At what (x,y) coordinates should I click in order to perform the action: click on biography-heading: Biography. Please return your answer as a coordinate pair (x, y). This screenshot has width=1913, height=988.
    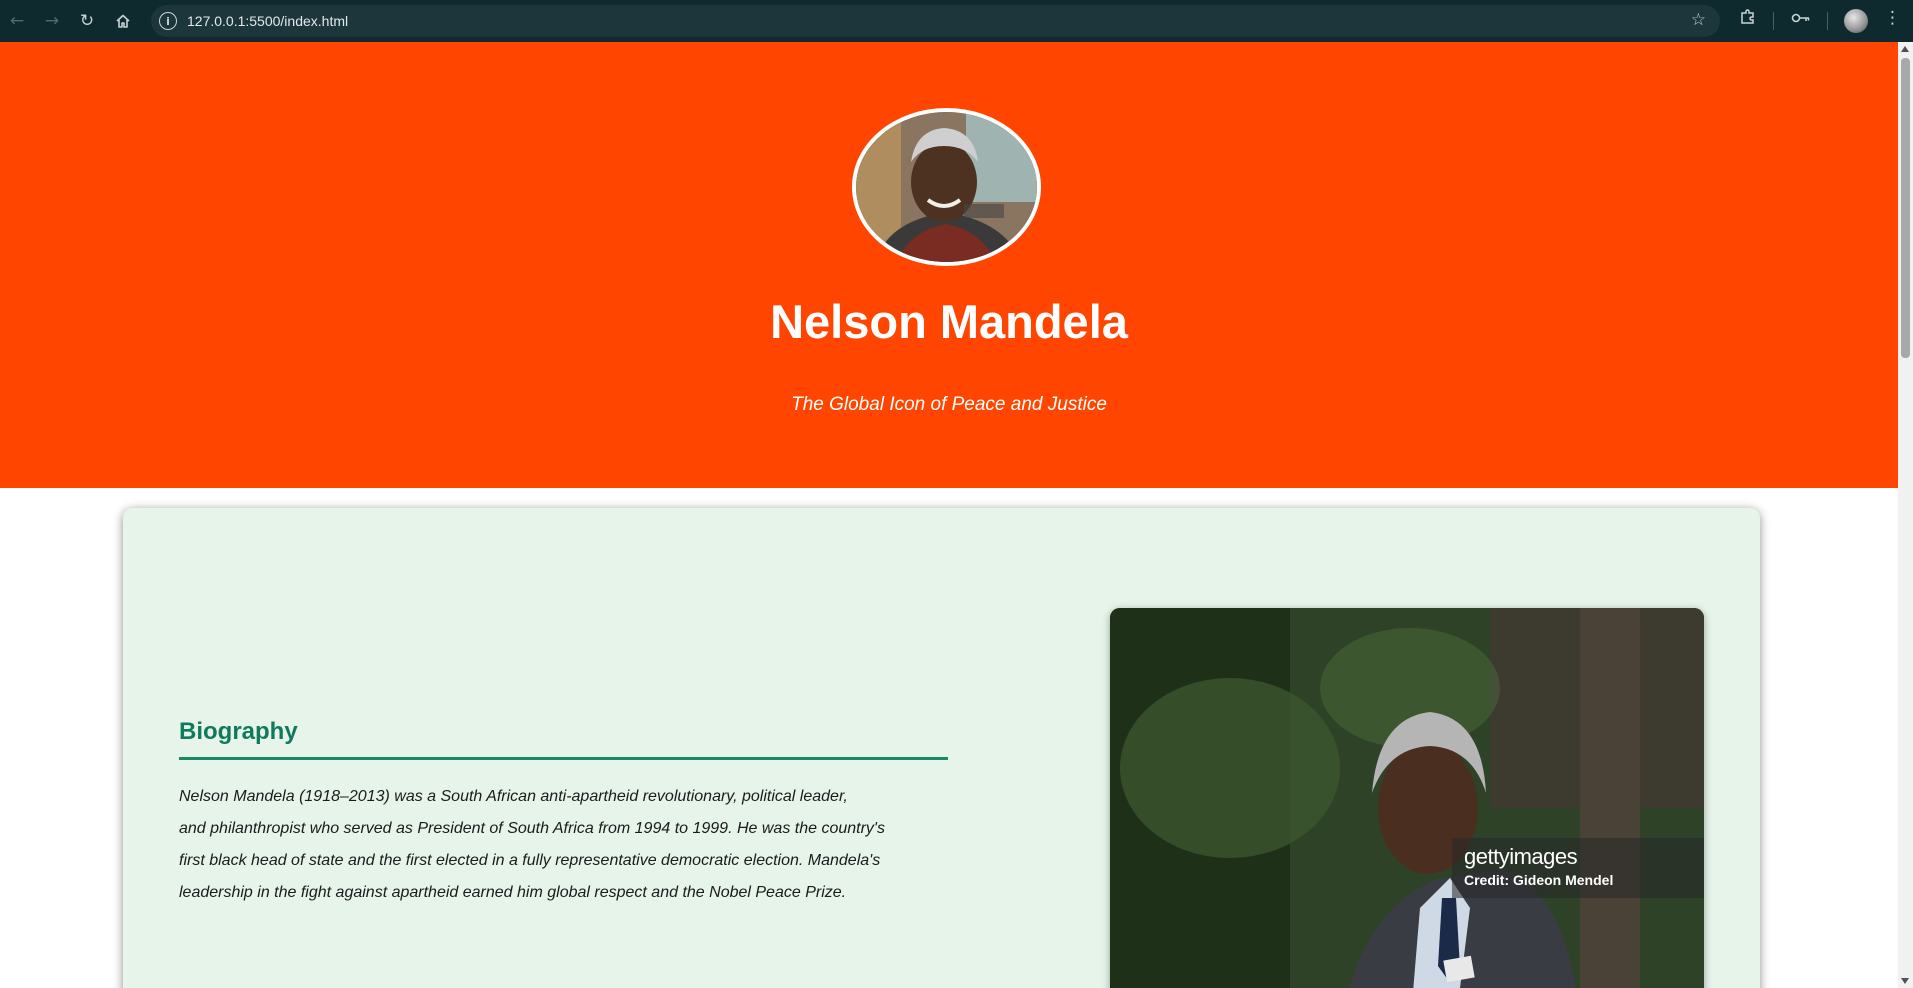
    Looking at the image, I should click on (238, 731).